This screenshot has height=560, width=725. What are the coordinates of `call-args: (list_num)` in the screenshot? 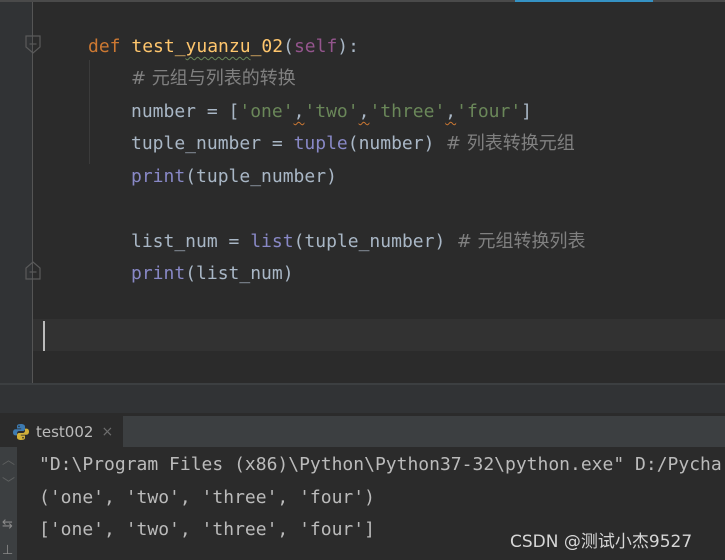 It's located at (239, 273).